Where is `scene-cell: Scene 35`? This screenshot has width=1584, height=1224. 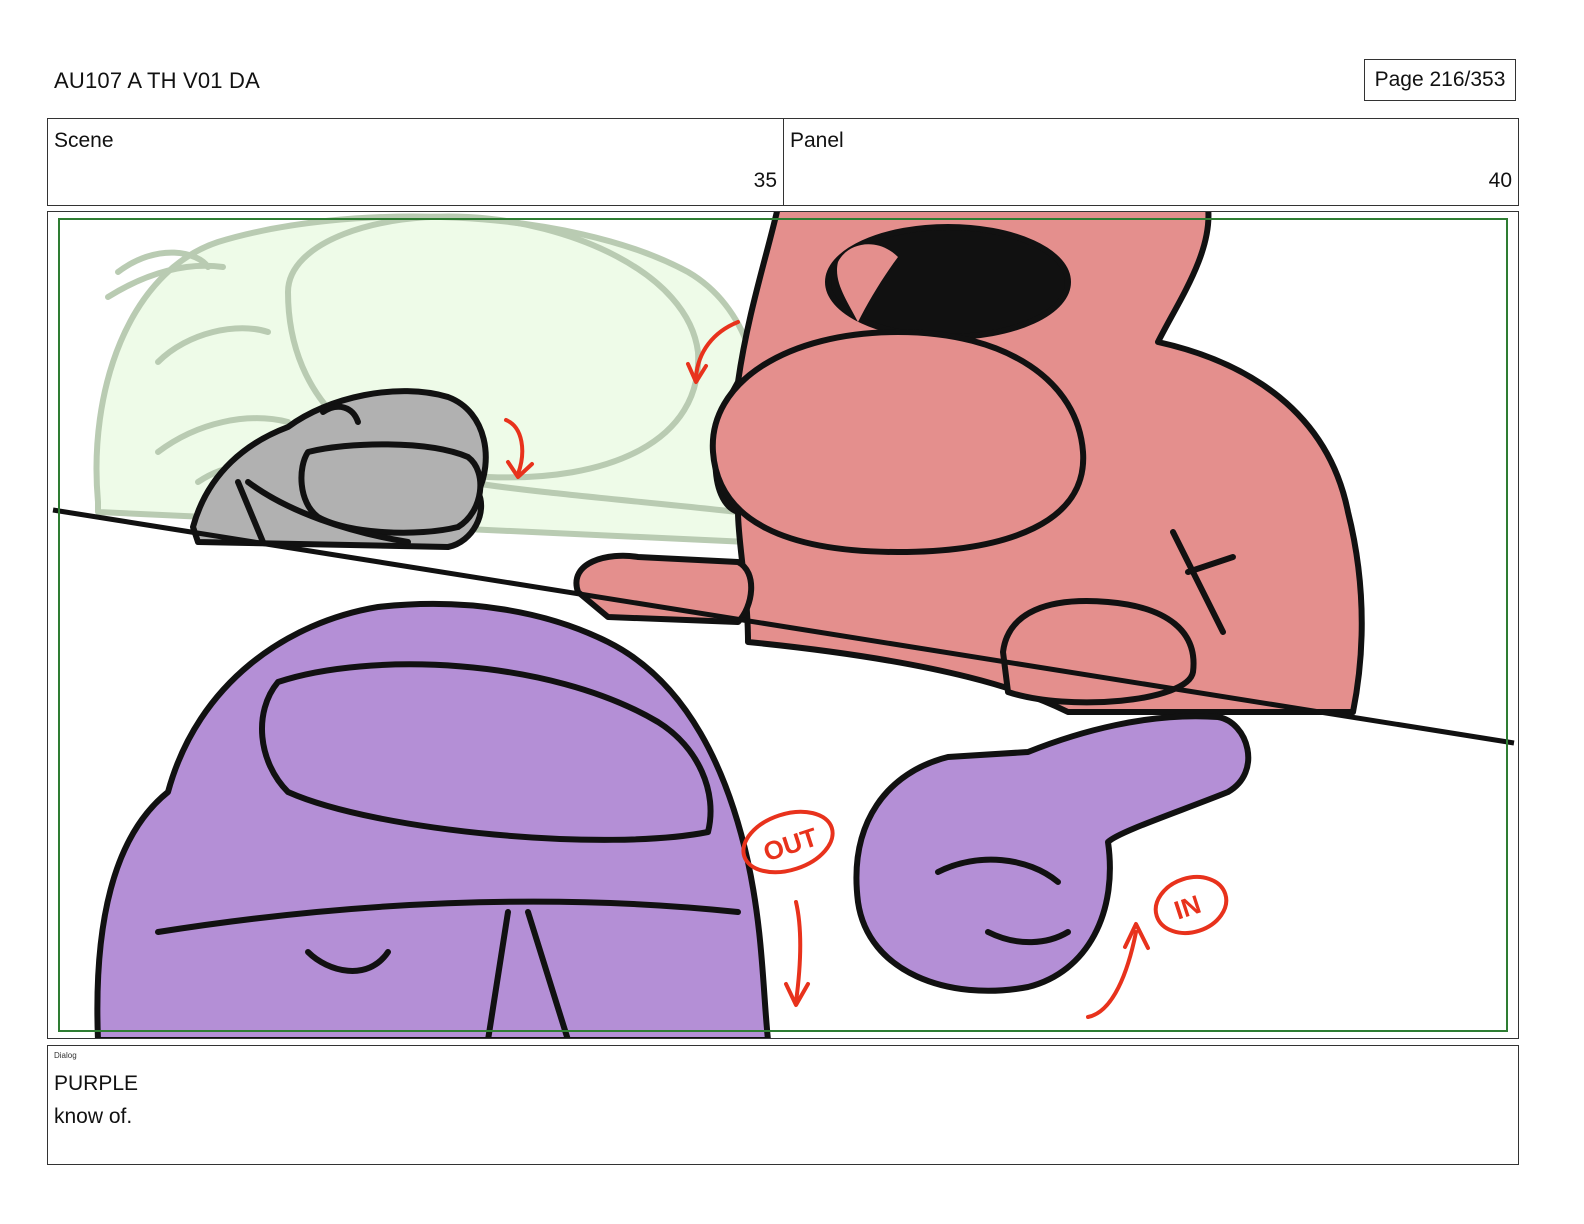 scene-cell: Scene 35 is located at coordinates (416, 162).